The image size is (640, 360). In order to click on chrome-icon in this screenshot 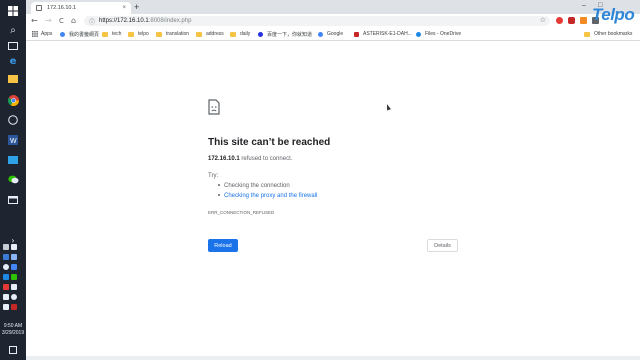, I will do `click(13, 100)`.